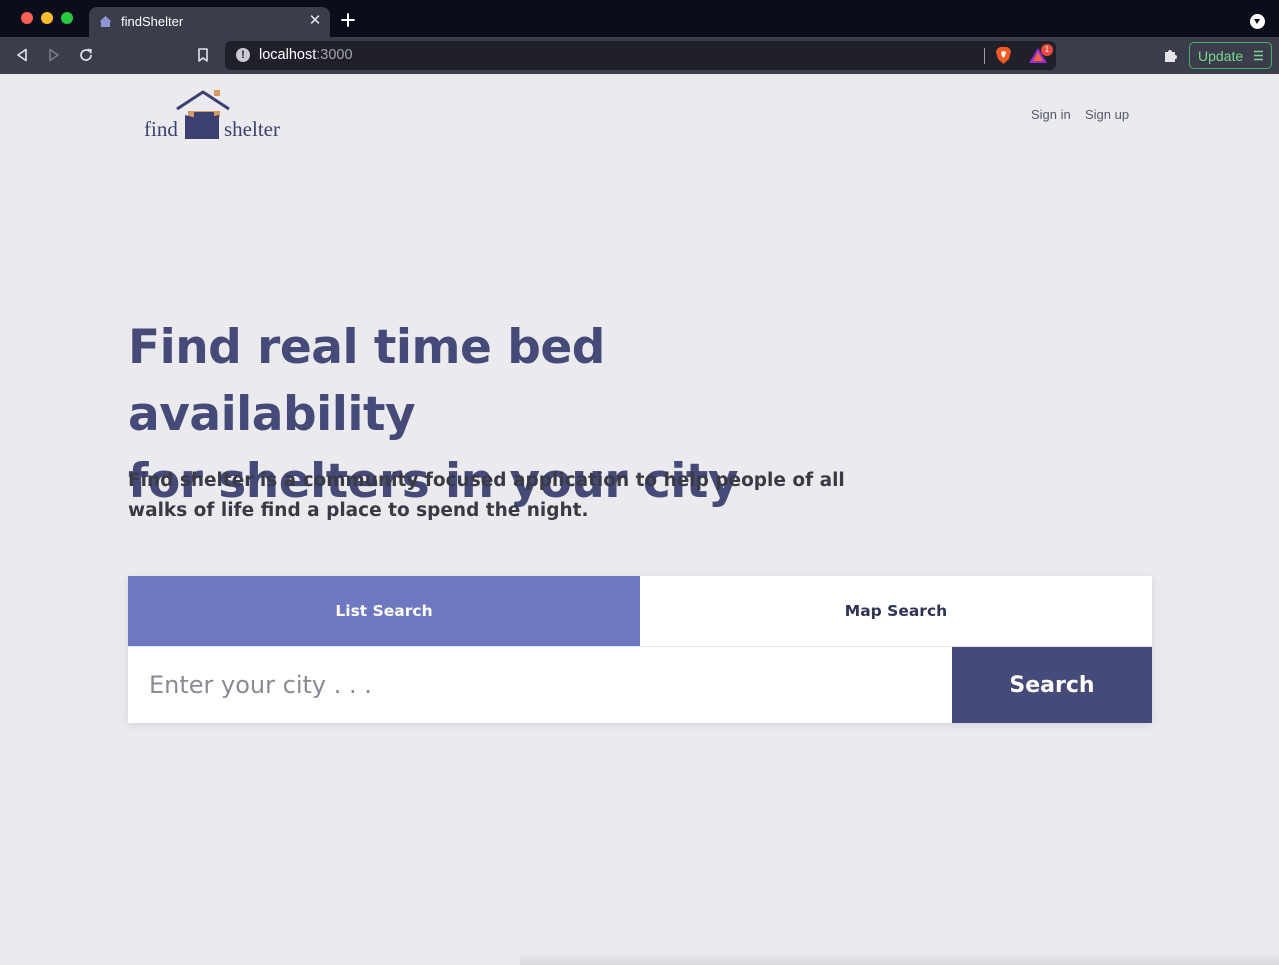  Describe the element at coordinates (215, 116) in the screenshot. I see `findshelter-logo: find shelter` at that location.